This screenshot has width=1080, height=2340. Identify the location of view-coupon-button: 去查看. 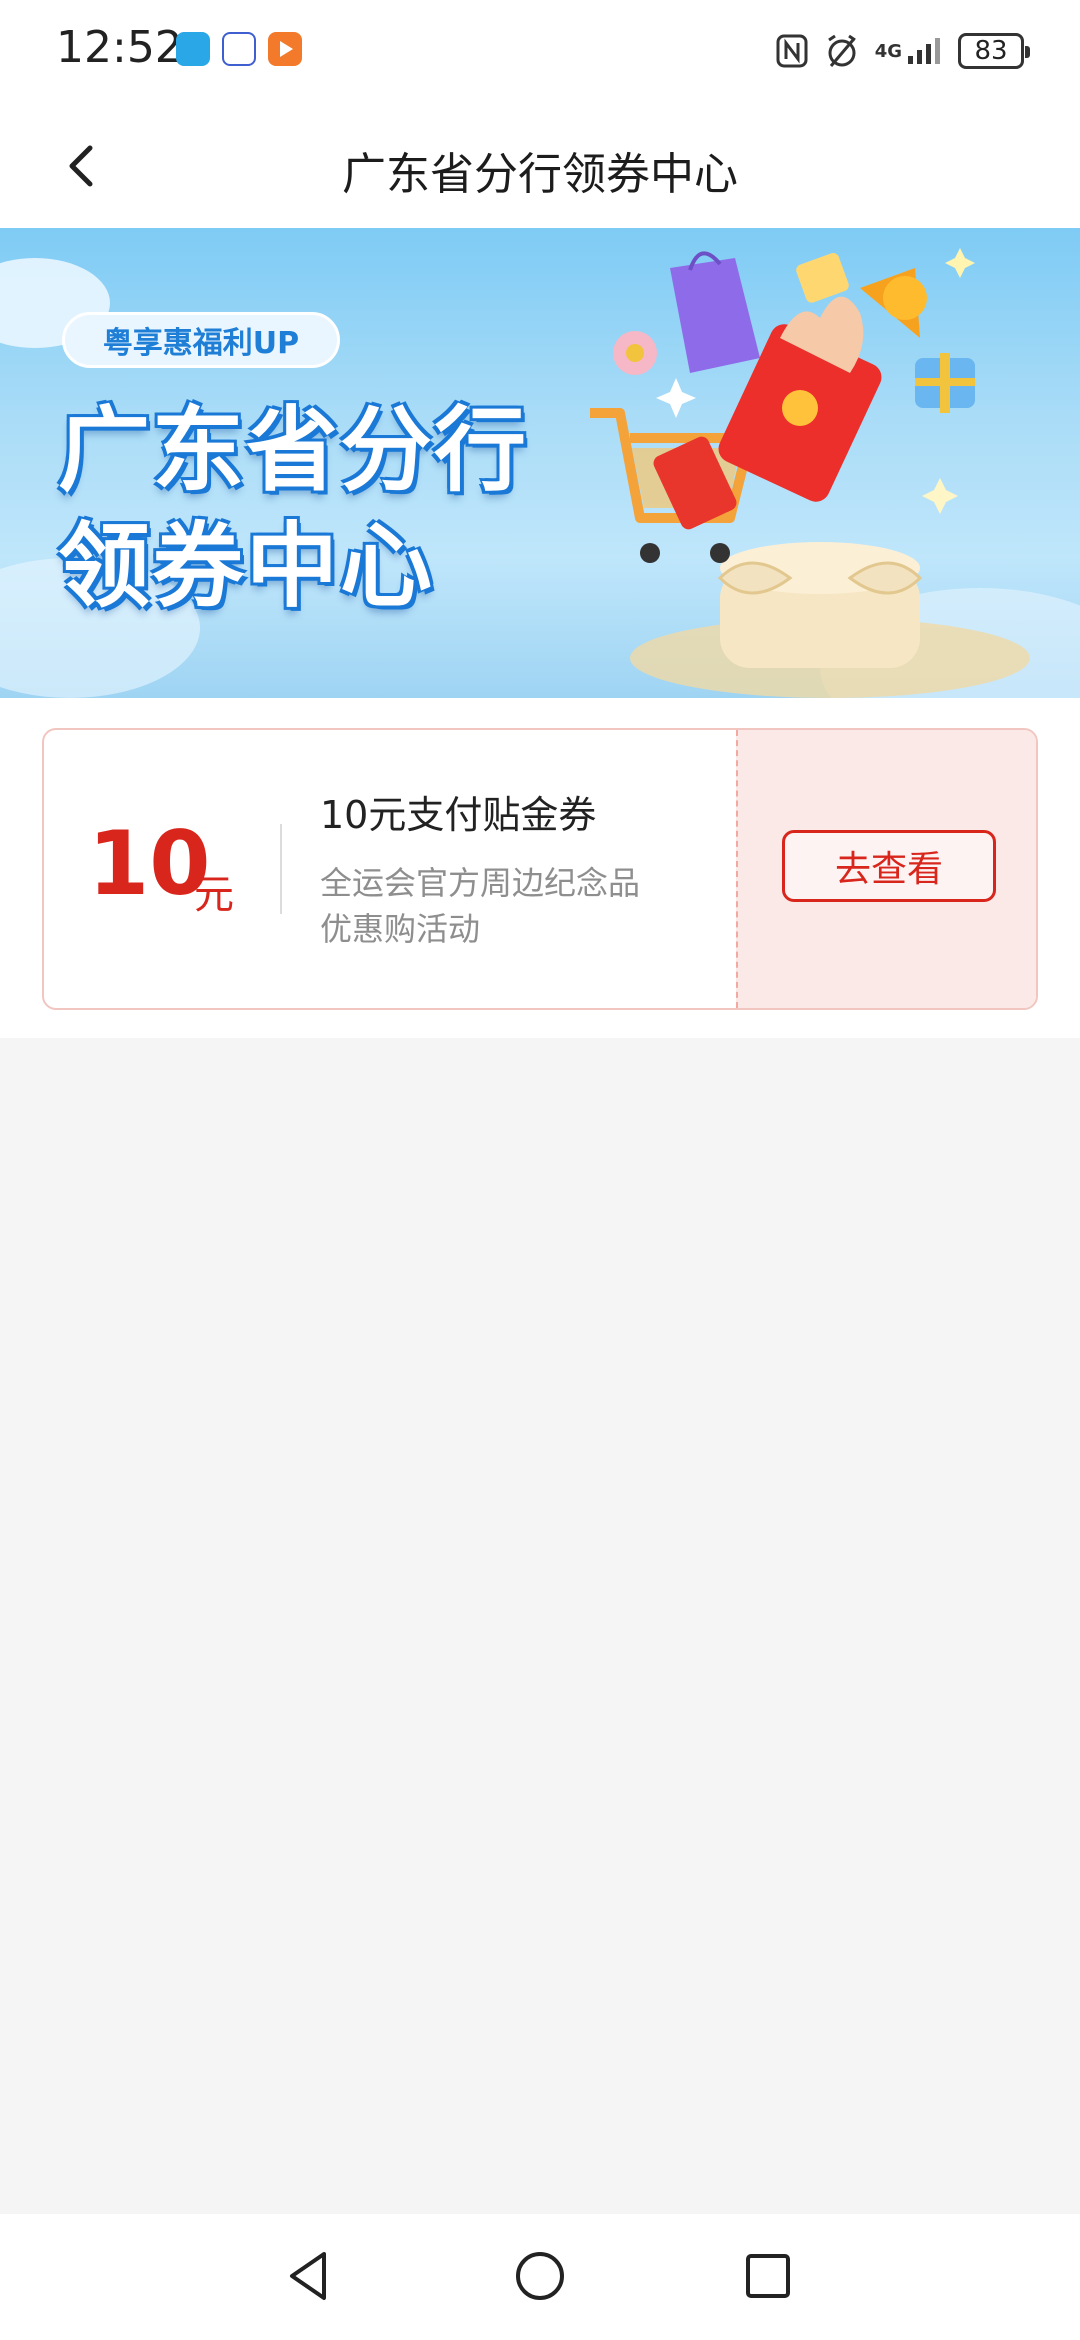
(889, 866).